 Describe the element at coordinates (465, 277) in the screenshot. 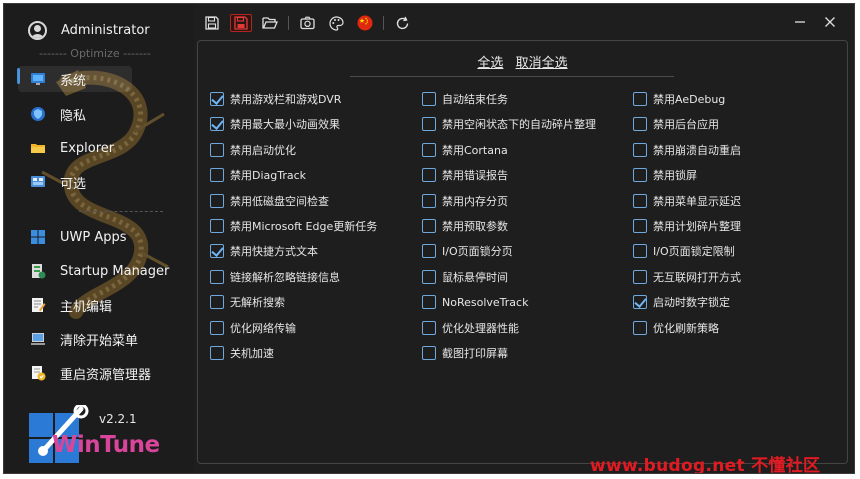

I see `option-checkbox: 鼠标悬停时间` at that location.